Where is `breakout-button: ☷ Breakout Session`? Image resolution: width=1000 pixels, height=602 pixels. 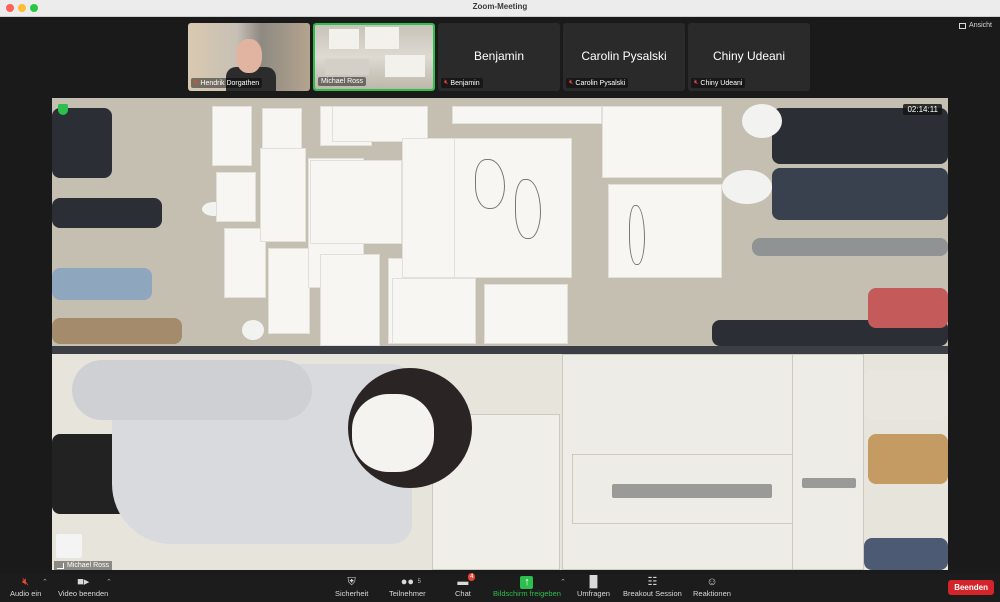 breakout-button: ☷ Breakout Session is located at coordinates (652, 587).